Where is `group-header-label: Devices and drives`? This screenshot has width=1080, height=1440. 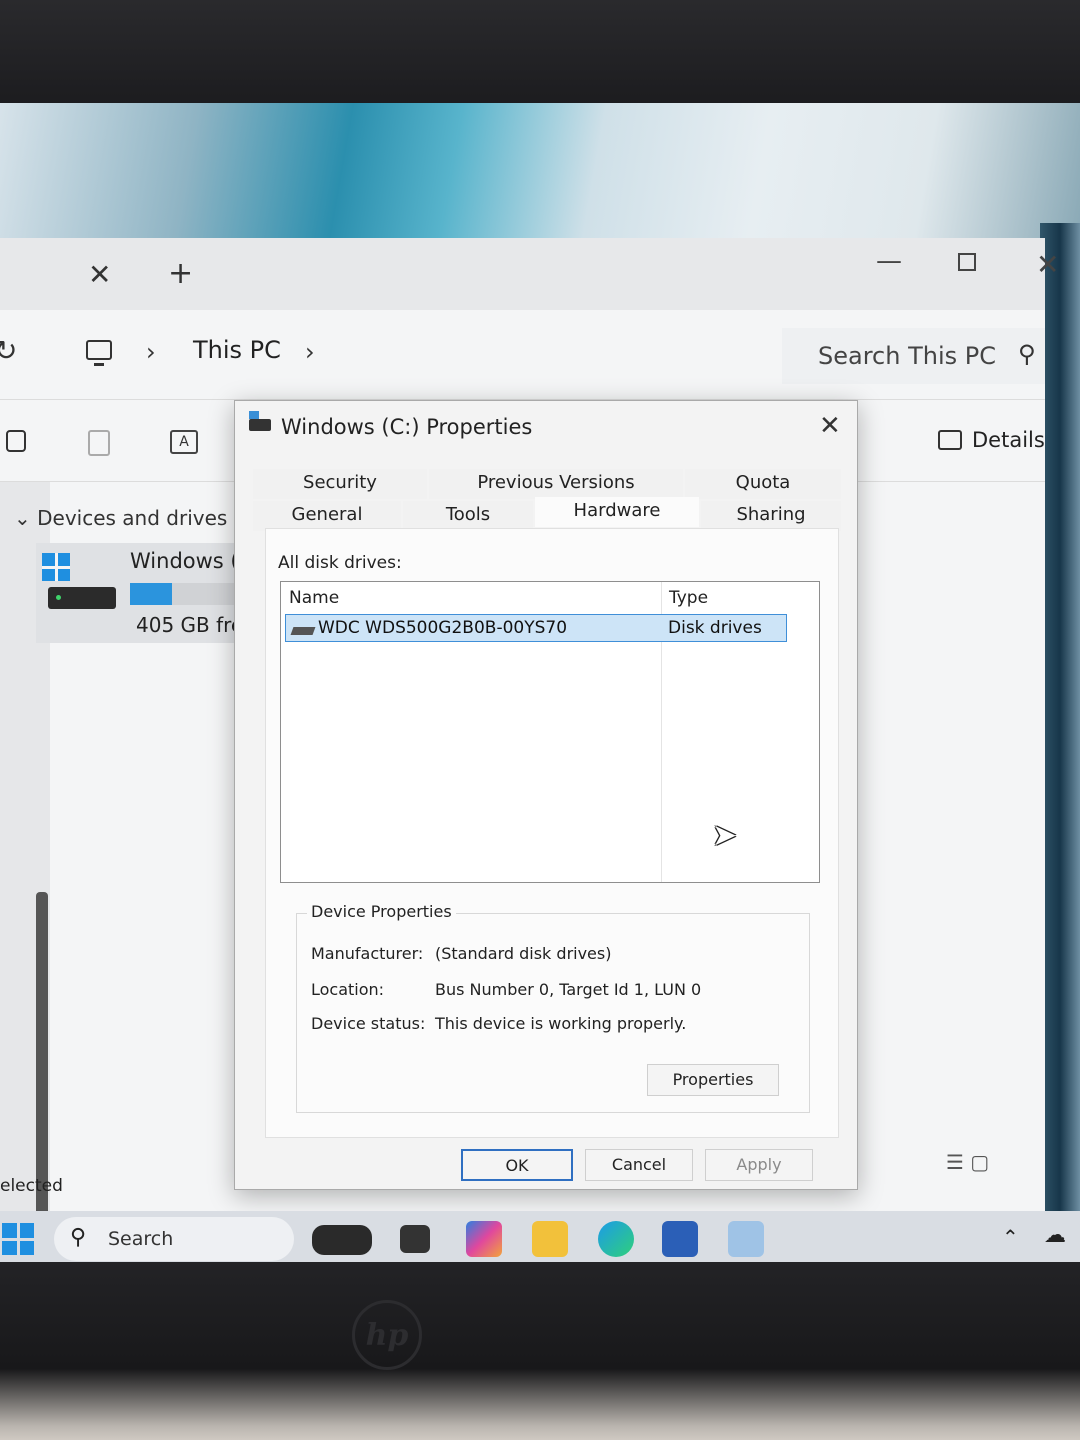 group-header-label: Devices and drives is located at coordinates (132, 518).